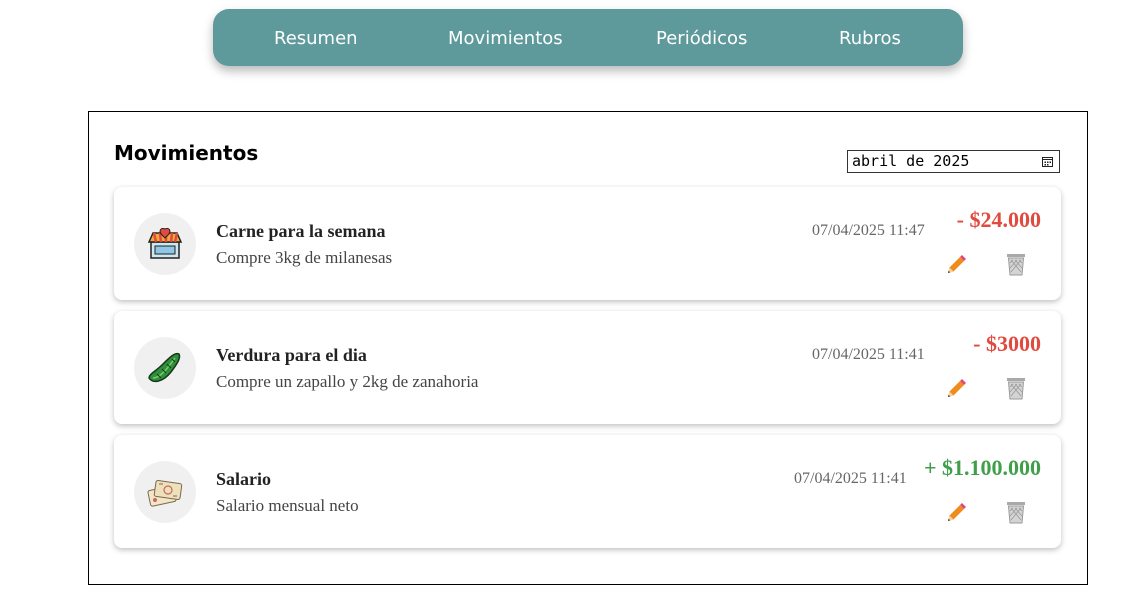  Describe the element at coordinates (998, 219) in the screenshot. I see `movement-amount: - $24.000` at that location.